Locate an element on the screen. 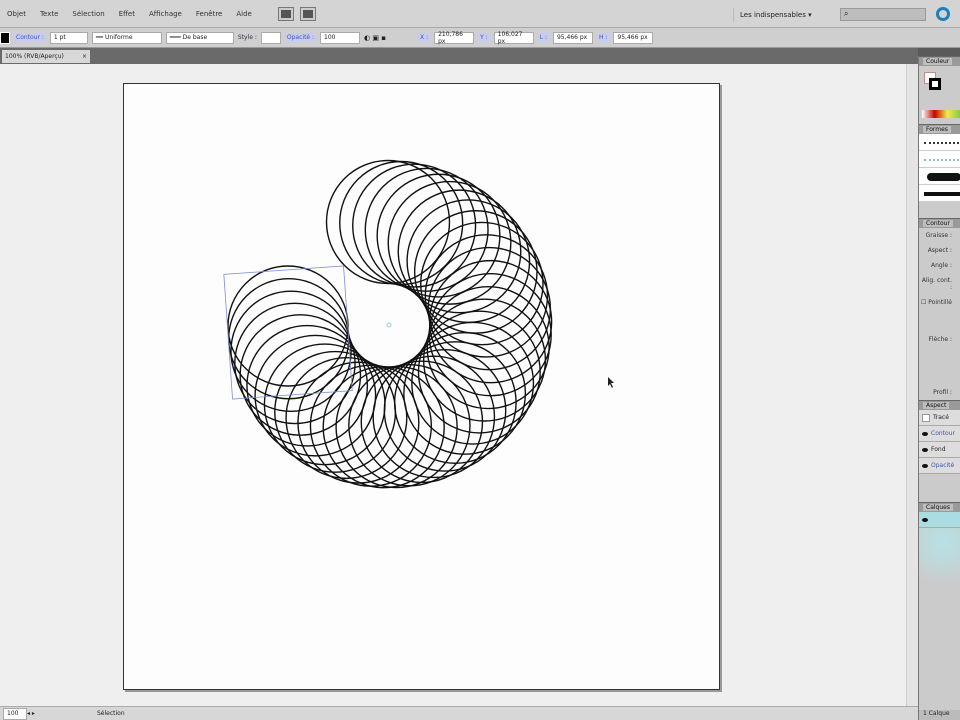  dashed-line-label: Pointillé is located at coordinates (940, 302).